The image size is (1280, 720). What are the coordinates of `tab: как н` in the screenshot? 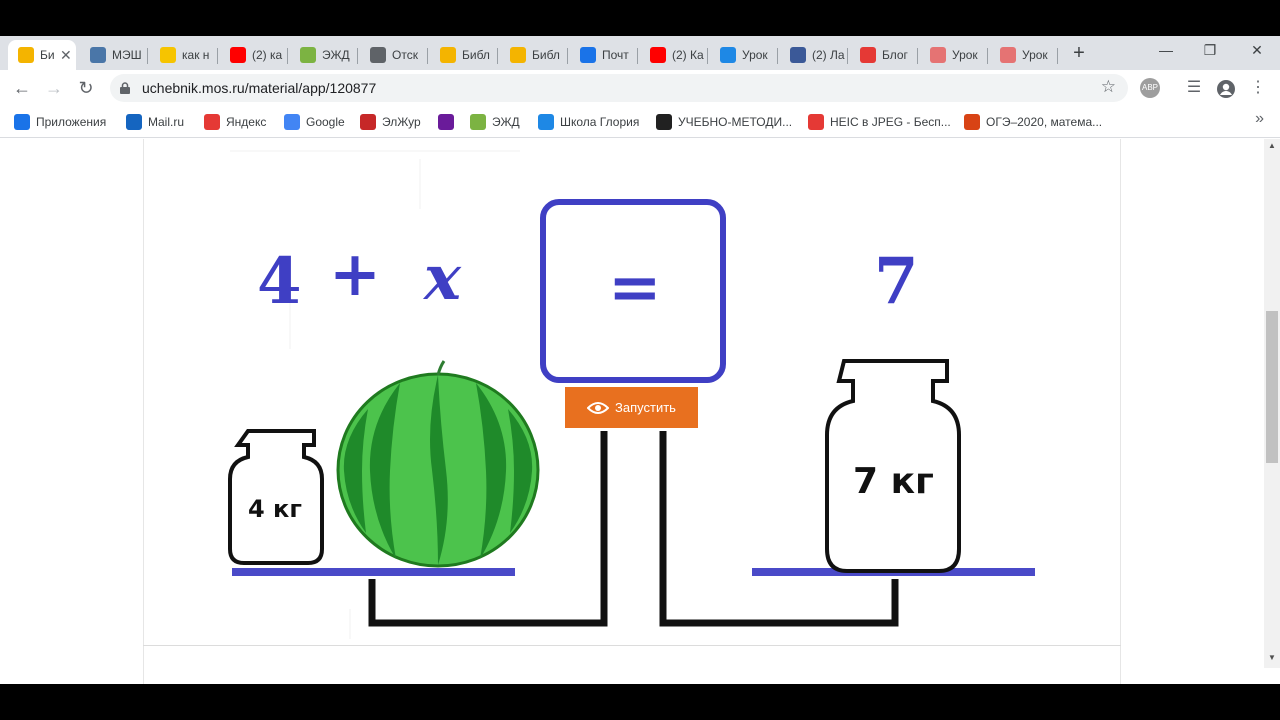 It's located at (184, 55).